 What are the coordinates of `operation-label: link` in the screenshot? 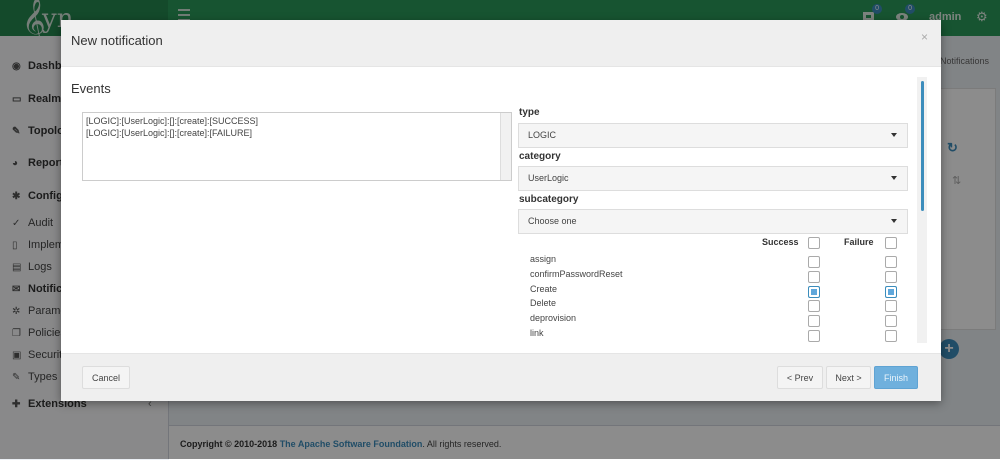 It's located at (537, 333).